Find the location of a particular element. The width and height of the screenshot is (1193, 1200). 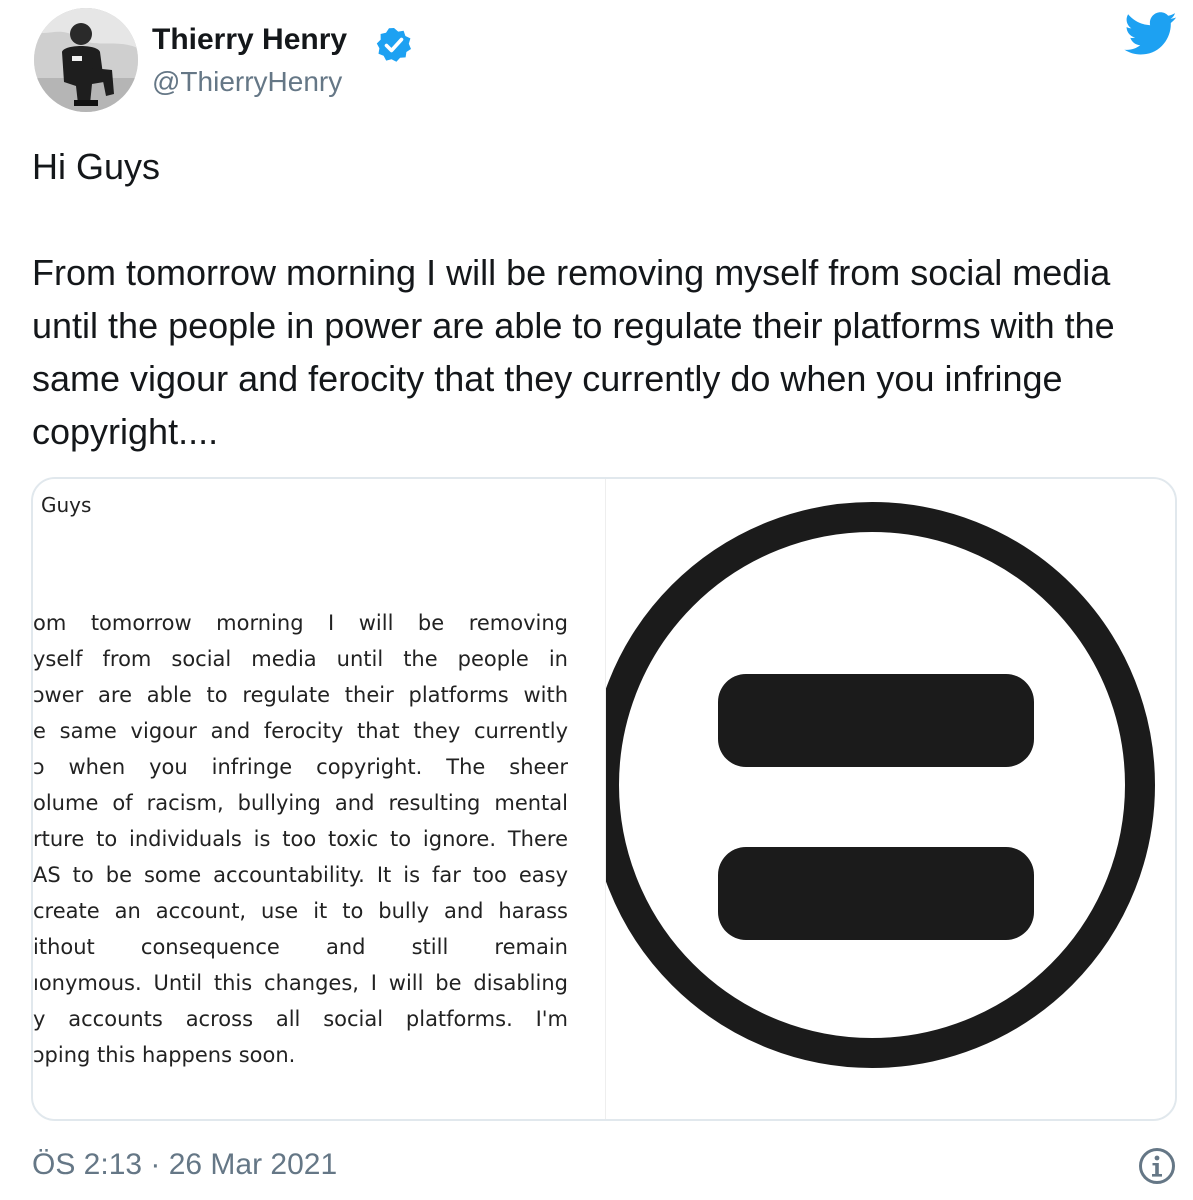

author-handle: @ThierryHenry is located at coordinates (247, 82).